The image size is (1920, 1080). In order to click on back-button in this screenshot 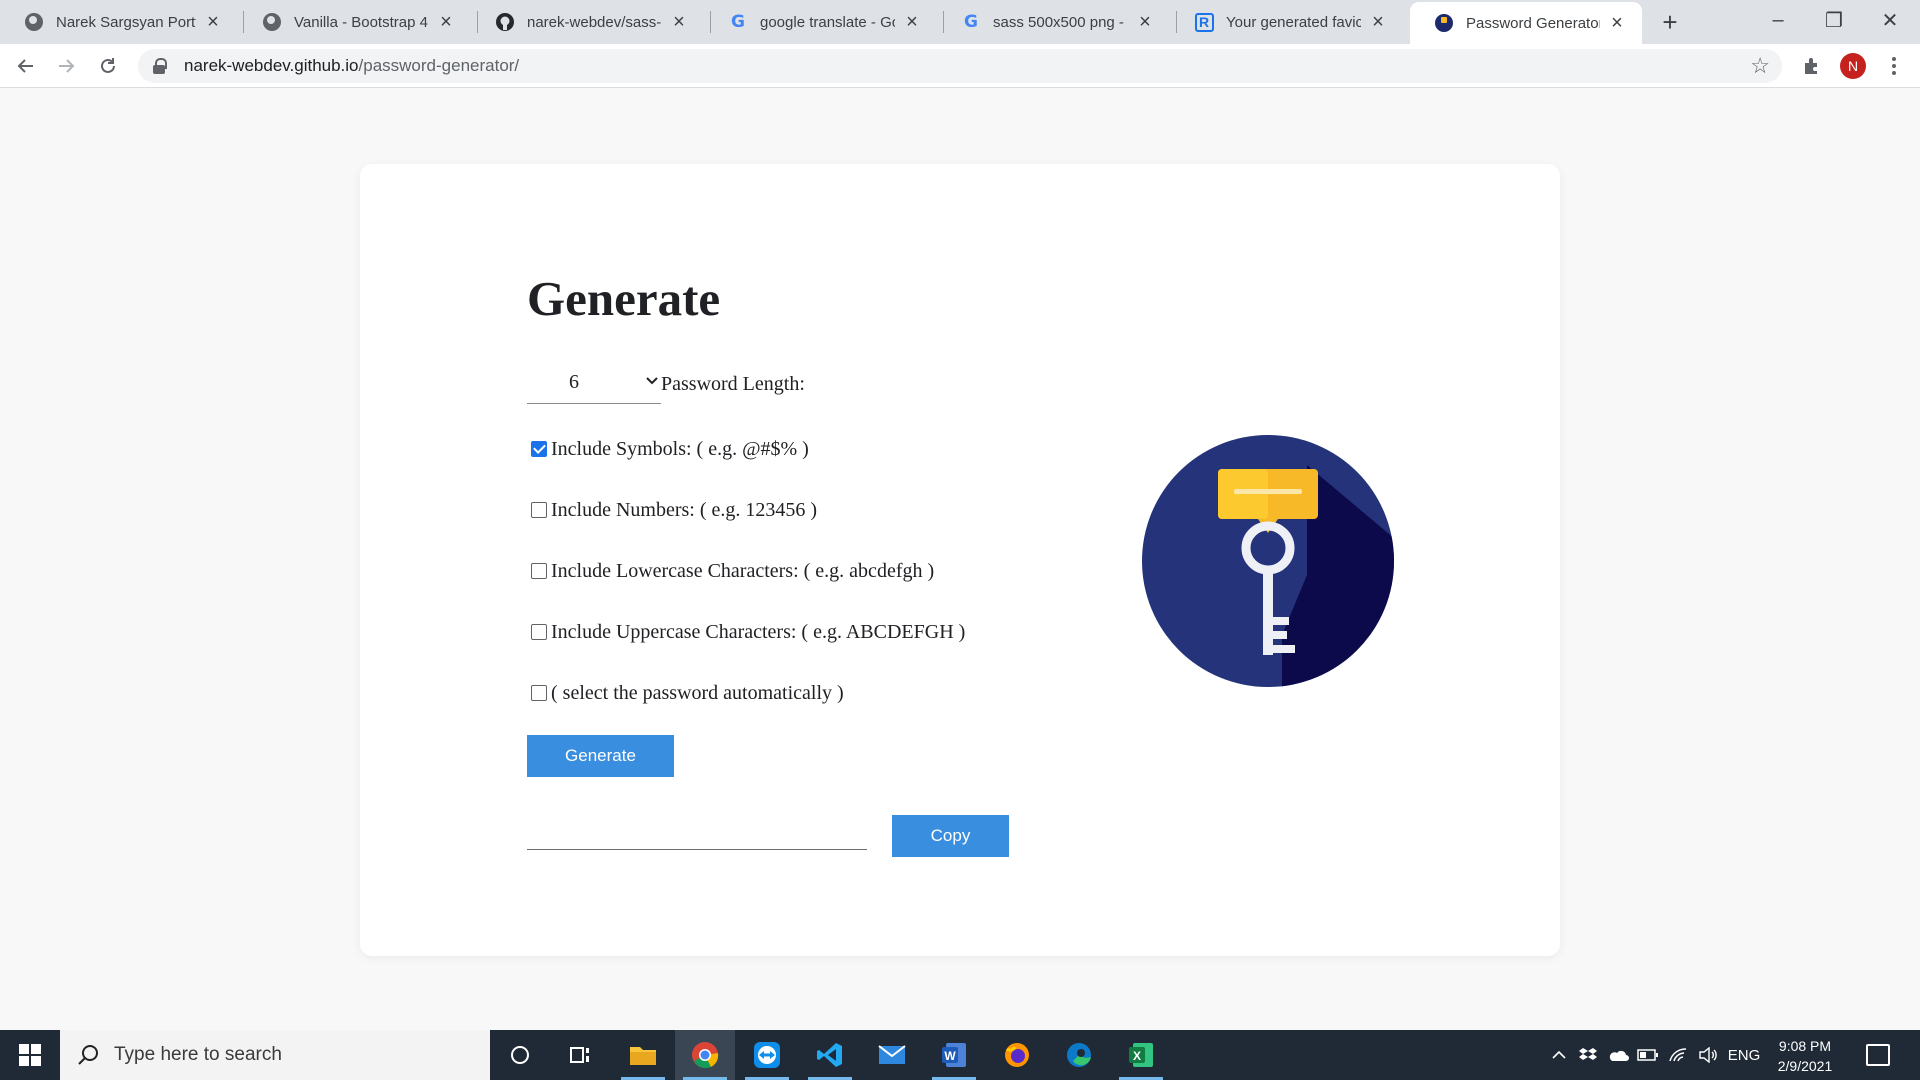, I will do `click(26, 66)`.